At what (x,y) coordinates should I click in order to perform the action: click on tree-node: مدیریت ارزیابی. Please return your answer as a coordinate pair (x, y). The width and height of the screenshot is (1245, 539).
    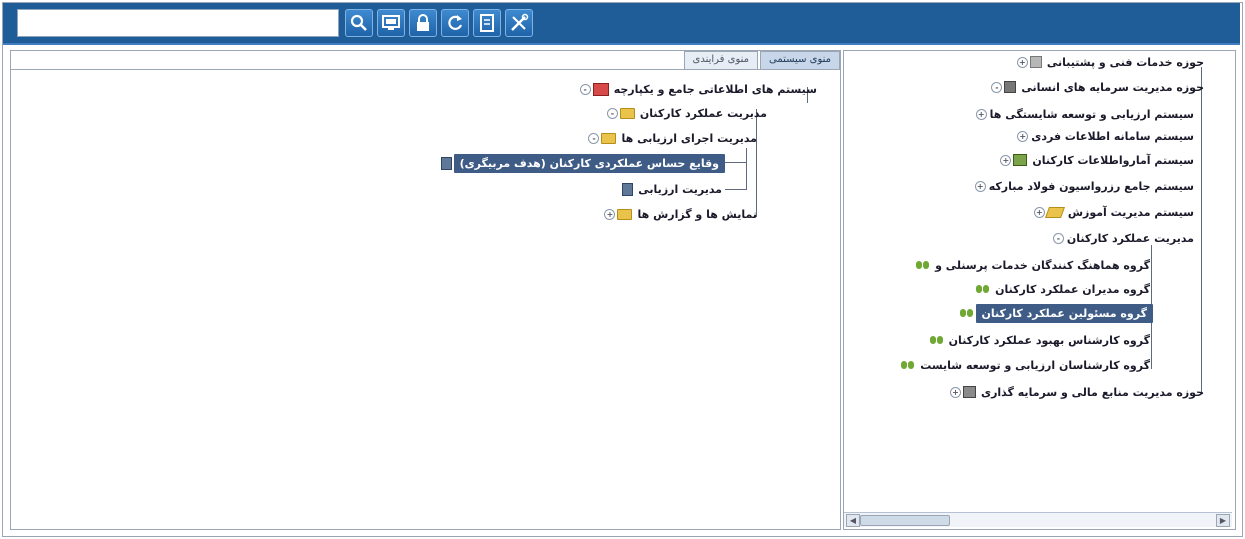
    Looking at the image, I should click on (672, 189).